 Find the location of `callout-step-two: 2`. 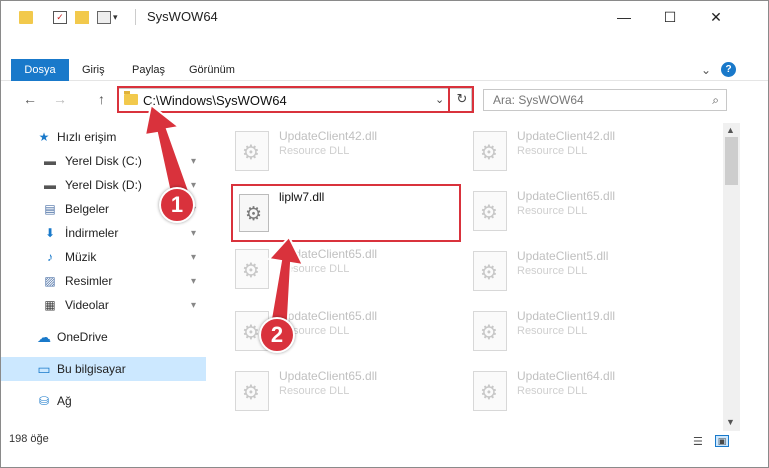

callout-step-two: 2 is located at coordinates (277, 335).